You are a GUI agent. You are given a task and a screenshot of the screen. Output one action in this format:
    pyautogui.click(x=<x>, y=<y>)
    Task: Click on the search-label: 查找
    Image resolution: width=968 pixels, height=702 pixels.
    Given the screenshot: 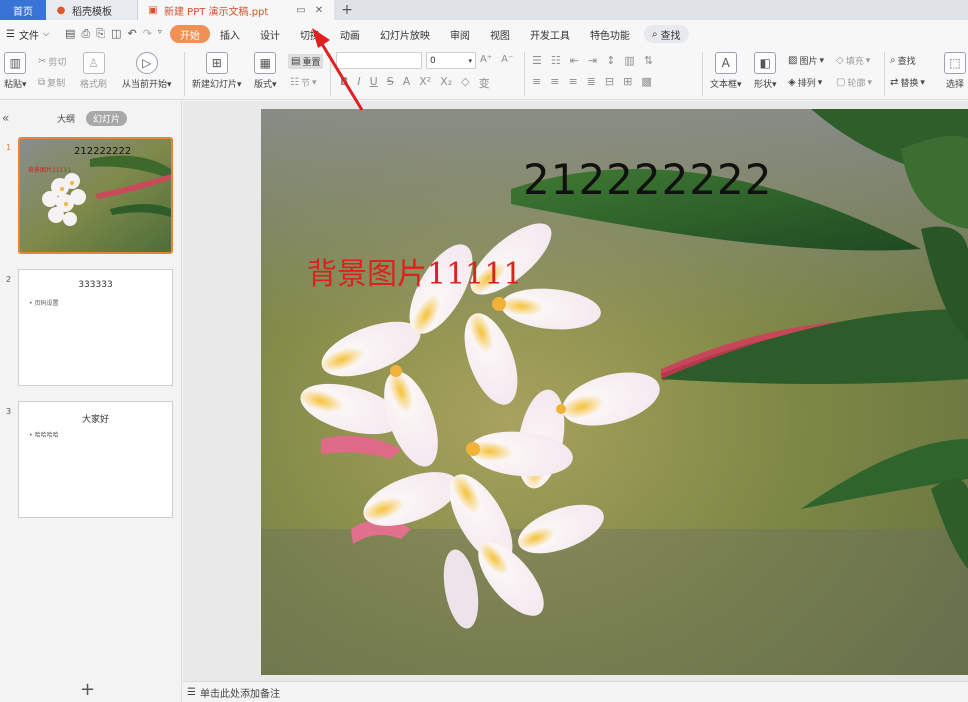 What is the action you would take?
    pyautogui.click(x=670, y=36)
    